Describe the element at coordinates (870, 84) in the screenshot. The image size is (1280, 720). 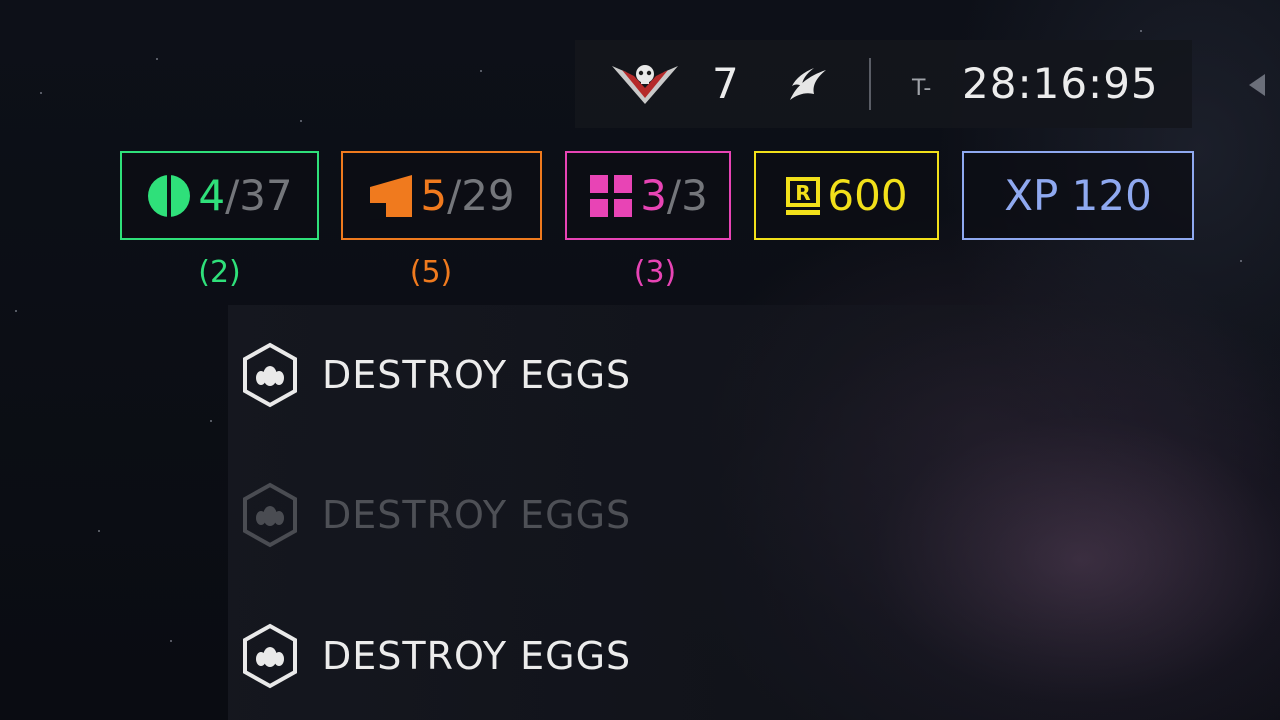
I see `divider` at that location.